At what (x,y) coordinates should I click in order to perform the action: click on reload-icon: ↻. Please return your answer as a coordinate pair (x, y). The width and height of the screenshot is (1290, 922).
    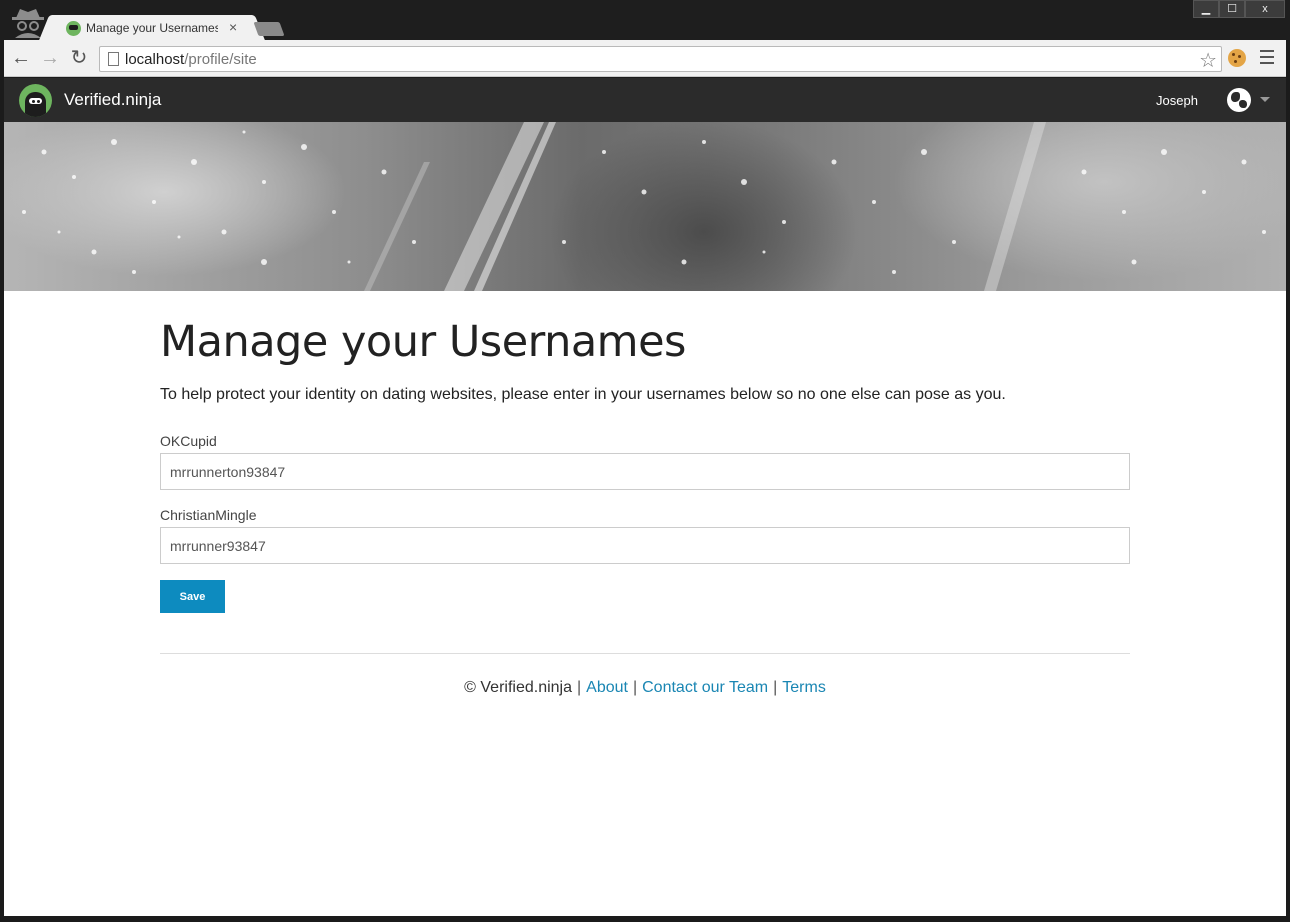
    Looking at the image, I should click on (79, 59).